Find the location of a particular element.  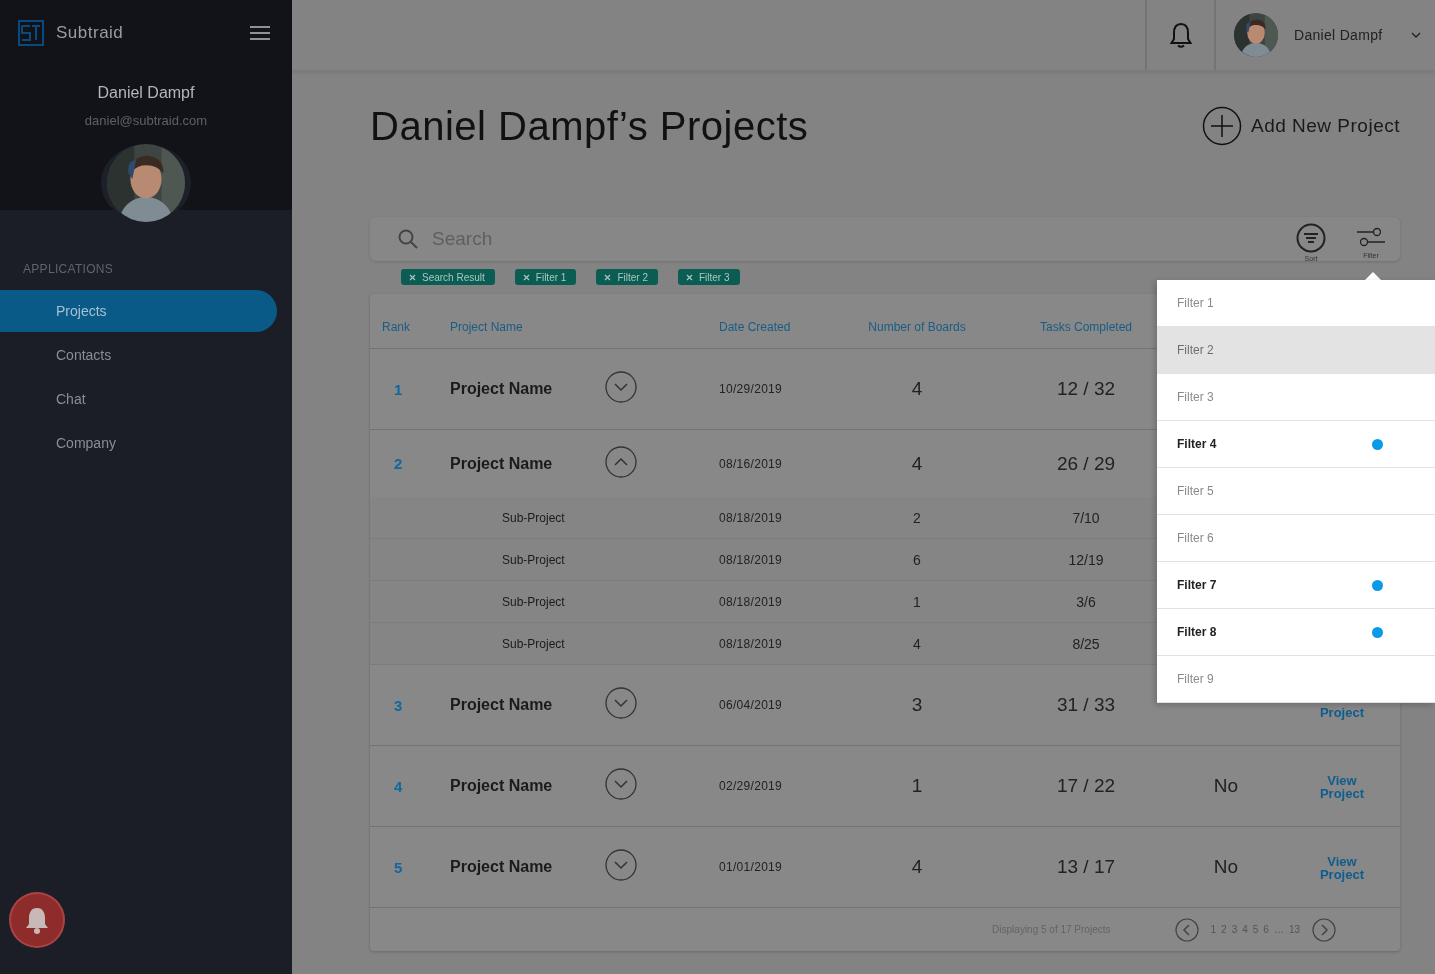

tasks-cell: 13 / 17 is located at coordinates (1086, 867).